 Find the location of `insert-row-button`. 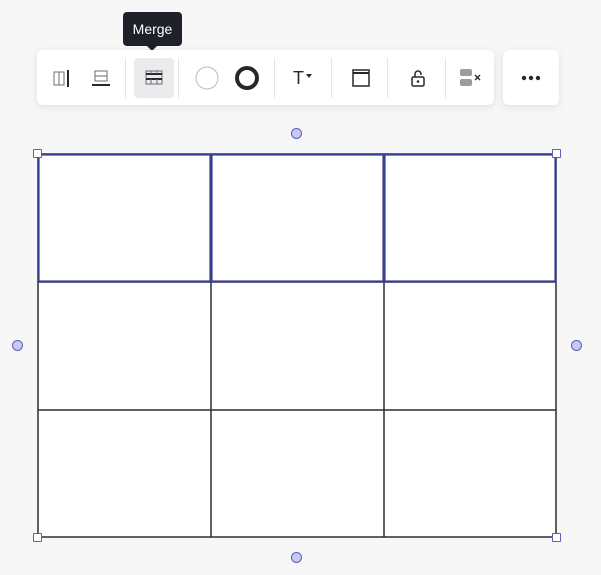

insert-row-button is located at coordinates (101, 78).